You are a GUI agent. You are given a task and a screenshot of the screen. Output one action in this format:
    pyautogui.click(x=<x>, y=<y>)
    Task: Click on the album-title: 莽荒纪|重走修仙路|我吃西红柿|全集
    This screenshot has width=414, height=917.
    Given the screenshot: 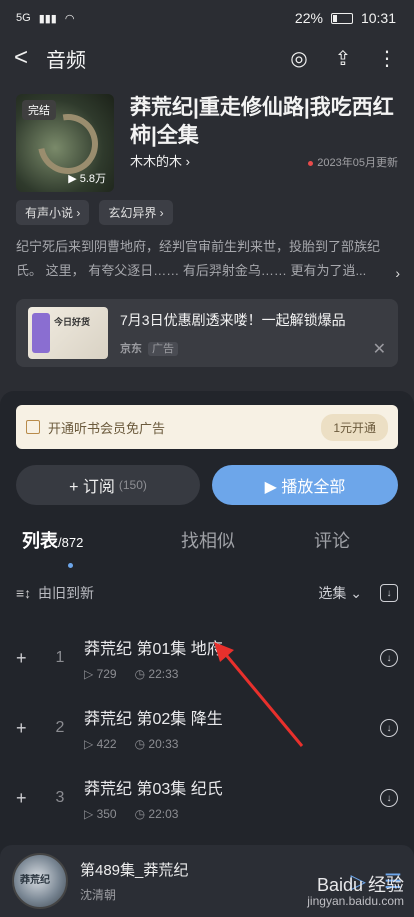 What is the action you would take?
    pyautogui.click(x=262, y=121)
    